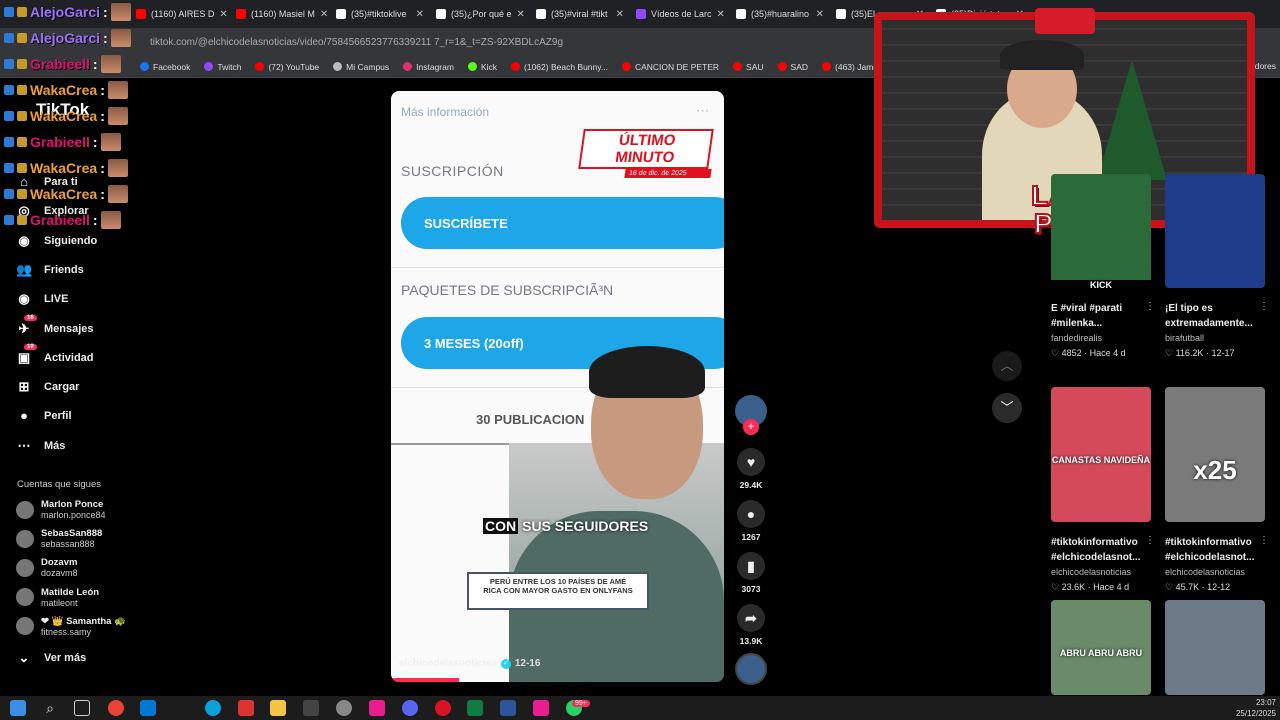 The image size is (1280, 720). Describe the element at coordinates (42, 299) in the screenshot. I see `sidebar-item-live: ◉ LIVE` at that location.